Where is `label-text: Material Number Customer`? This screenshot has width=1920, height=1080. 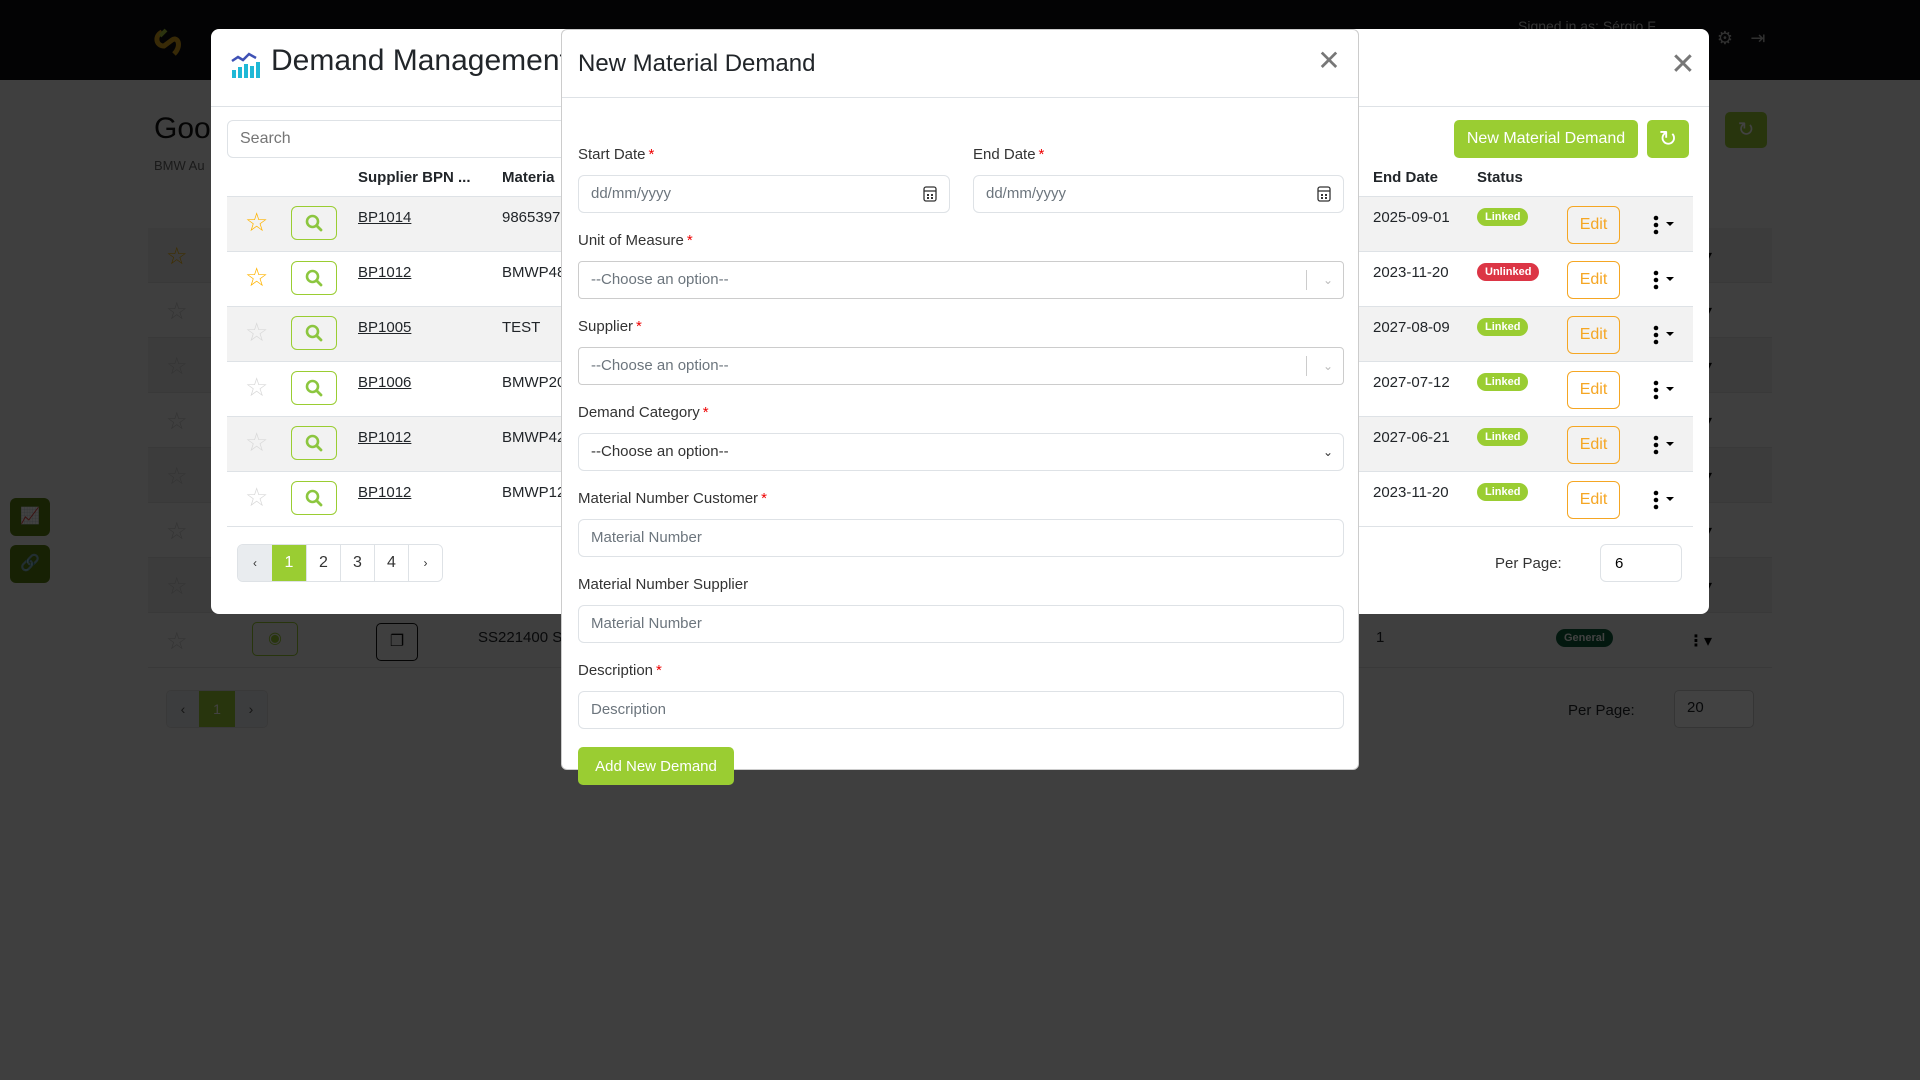
label-text: Material Number Customer is located at coordinates (668, 498).